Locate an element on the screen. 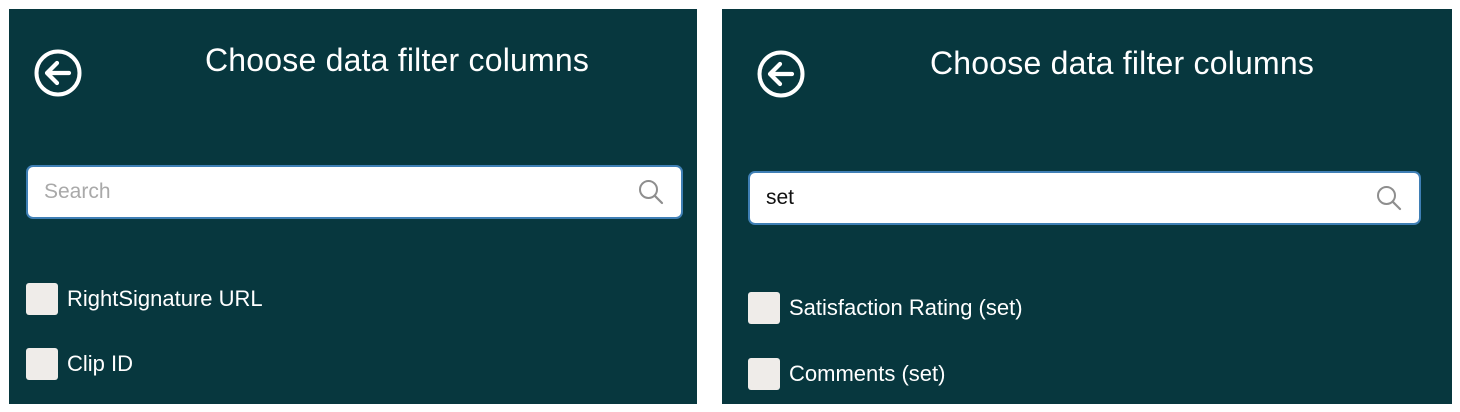 This screenshot has height=412, width=1460. column-option-label: Comments (set) is located at coordinates (867, 373).